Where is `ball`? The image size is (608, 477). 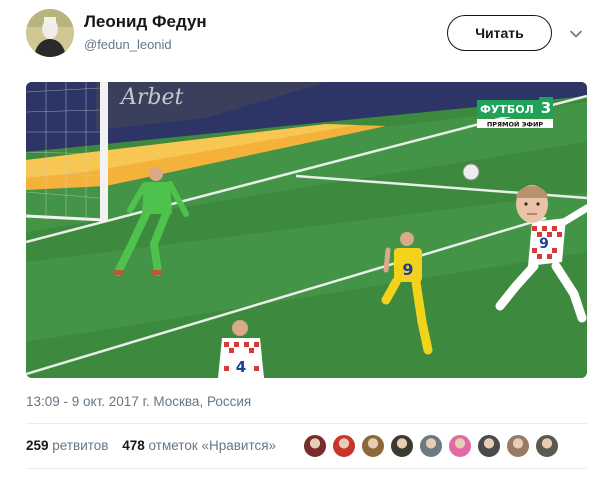
ball is located at coordinates (471, 172).